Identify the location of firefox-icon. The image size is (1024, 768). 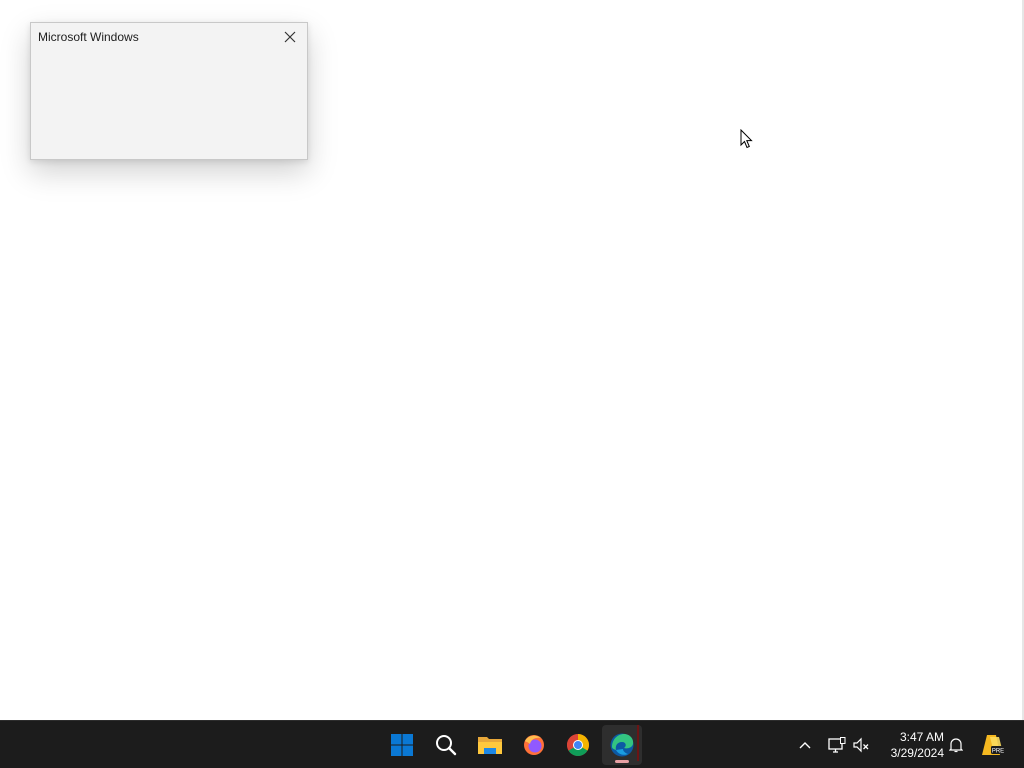
(534, 745).